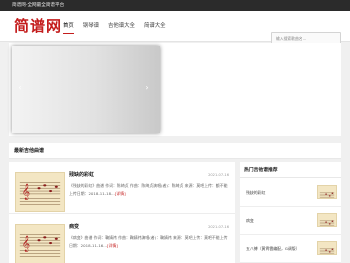  I want to click on nav-item-home: 首页, so click(68, 28).